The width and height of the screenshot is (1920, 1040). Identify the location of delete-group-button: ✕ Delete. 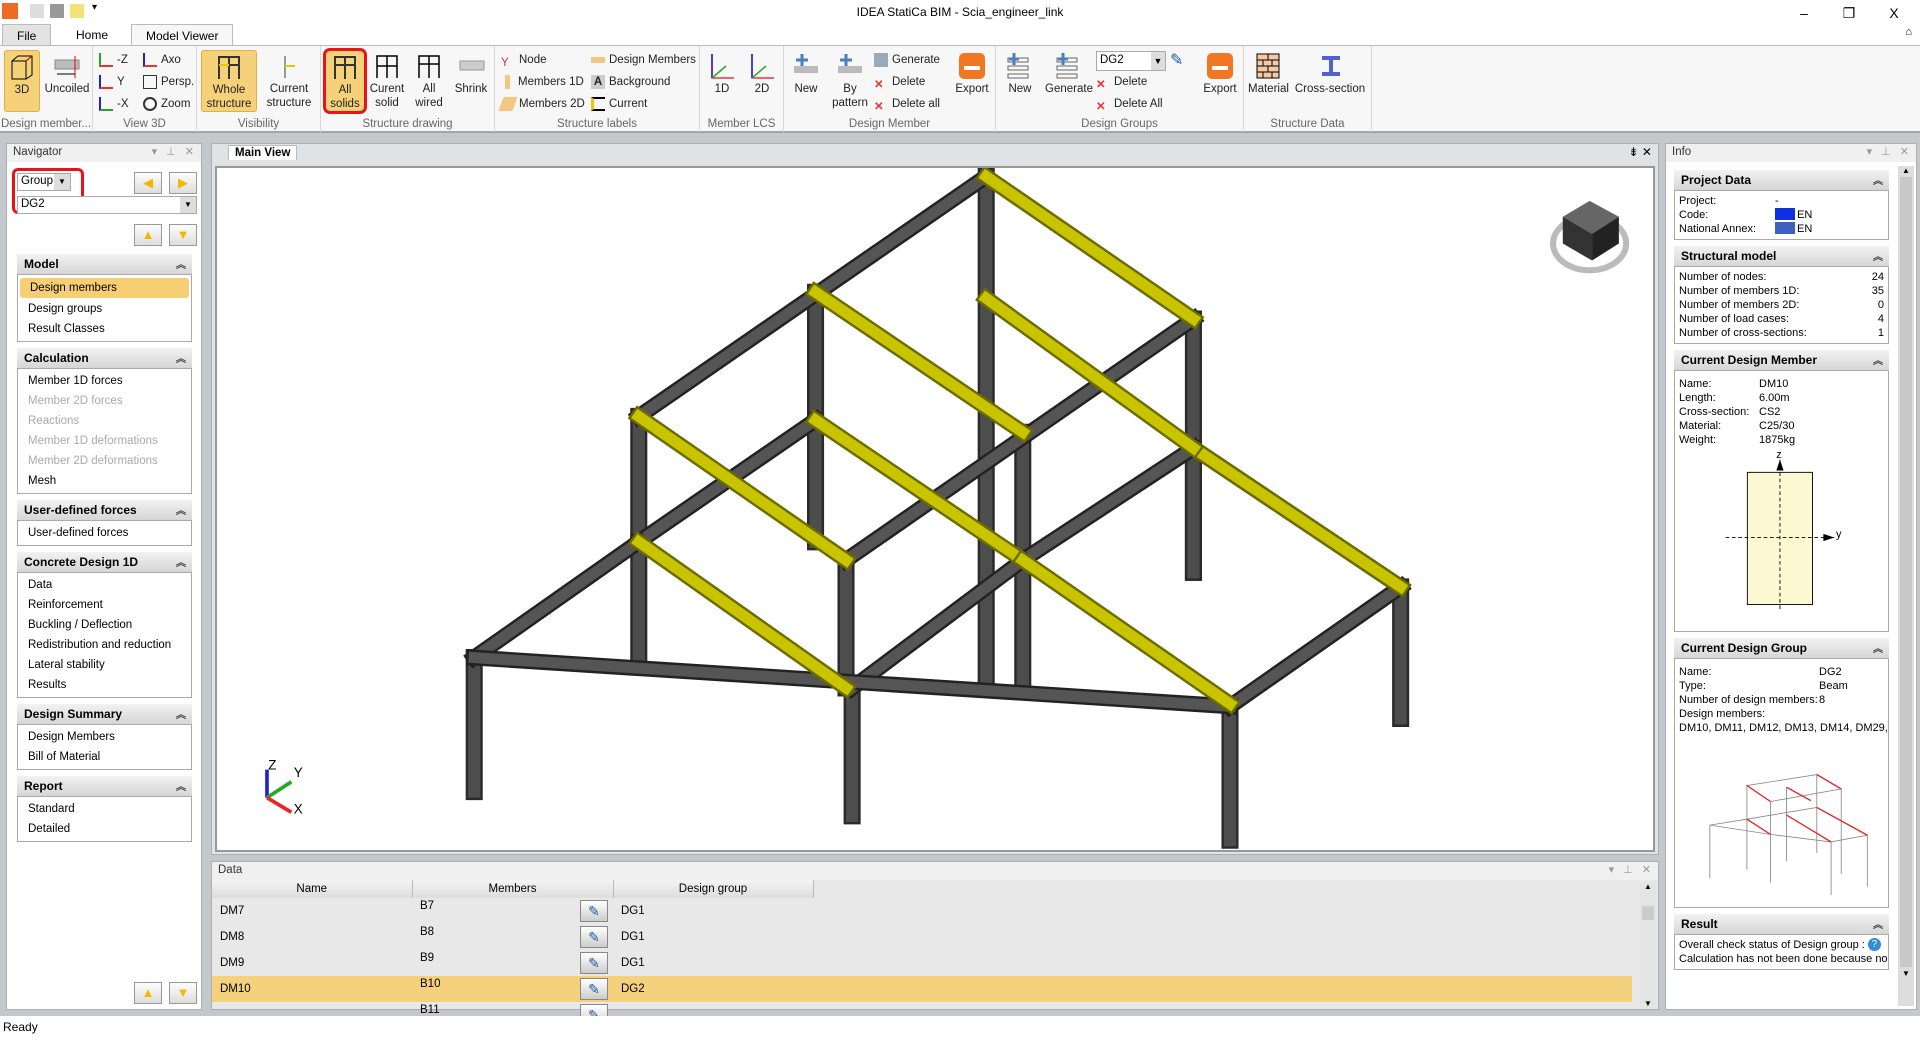
(1121, 82).